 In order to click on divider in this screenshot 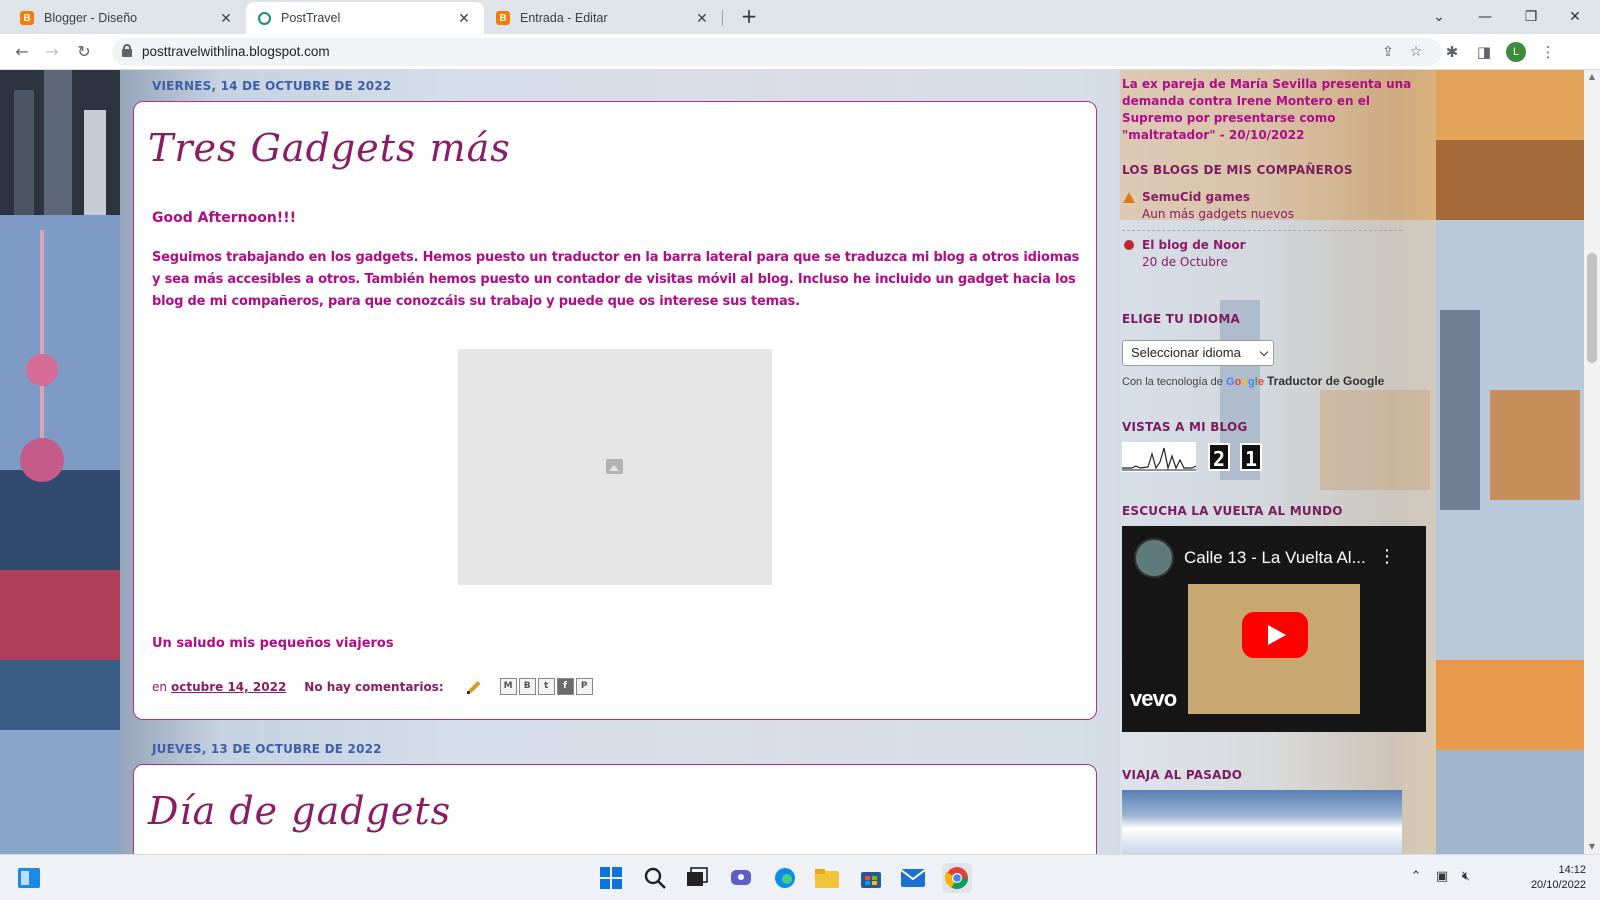, I will do `click(1262, 230)`.